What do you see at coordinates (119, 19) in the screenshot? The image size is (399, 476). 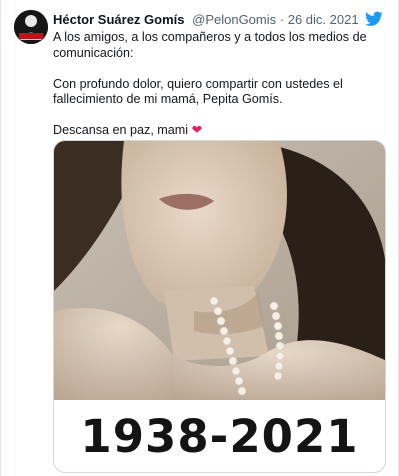 I see `author-name: Héctor Suárez Gomís` at bounding box center [119, 19].